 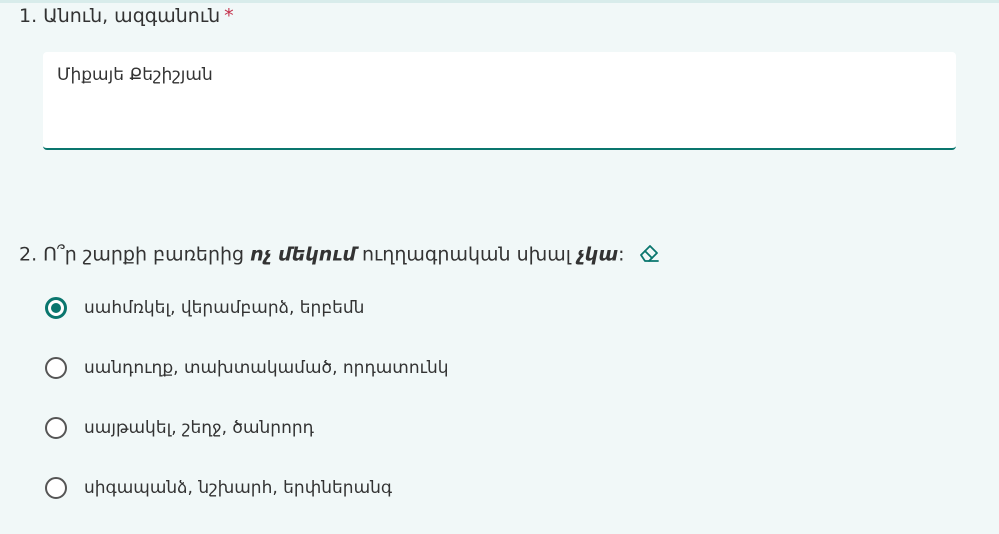 What do you see at coordinates (135, 254) in the screenshot?
I see `question-2-title-prefix: 2. Ո՞ր շարքի բառերից` at bounding box center [135, 254].